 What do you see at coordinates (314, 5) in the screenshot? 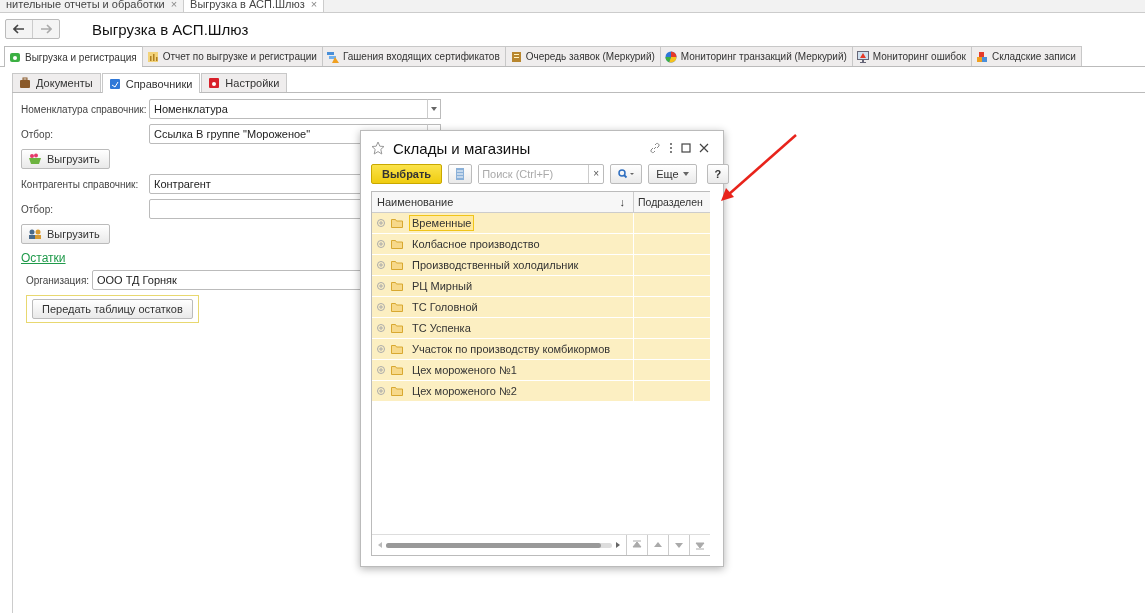
I see `close-icon: ×` at bounding box center [314, 5].